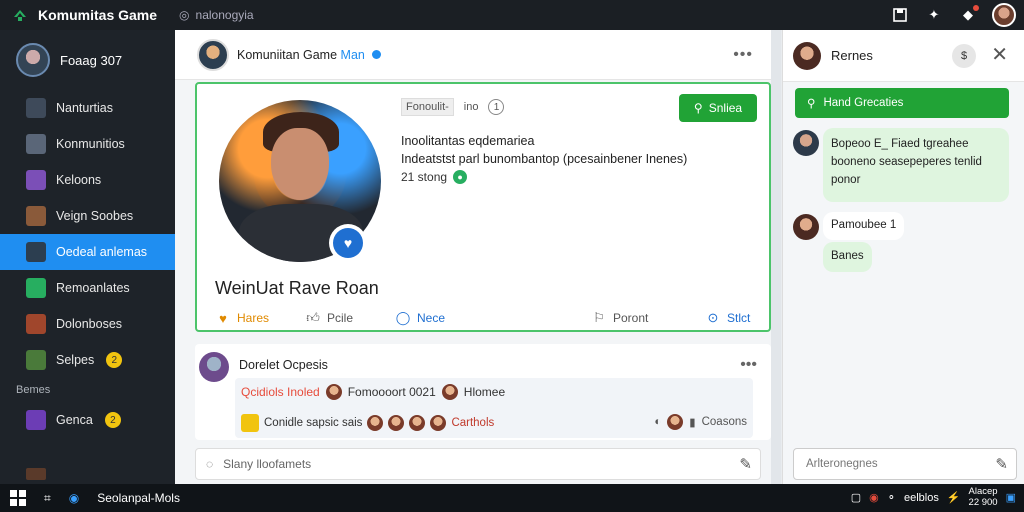 Image resolution: width=1024 pixels, height=512 pixels. I want to click on tray-app-icon: ⚬, so click(891, 497).